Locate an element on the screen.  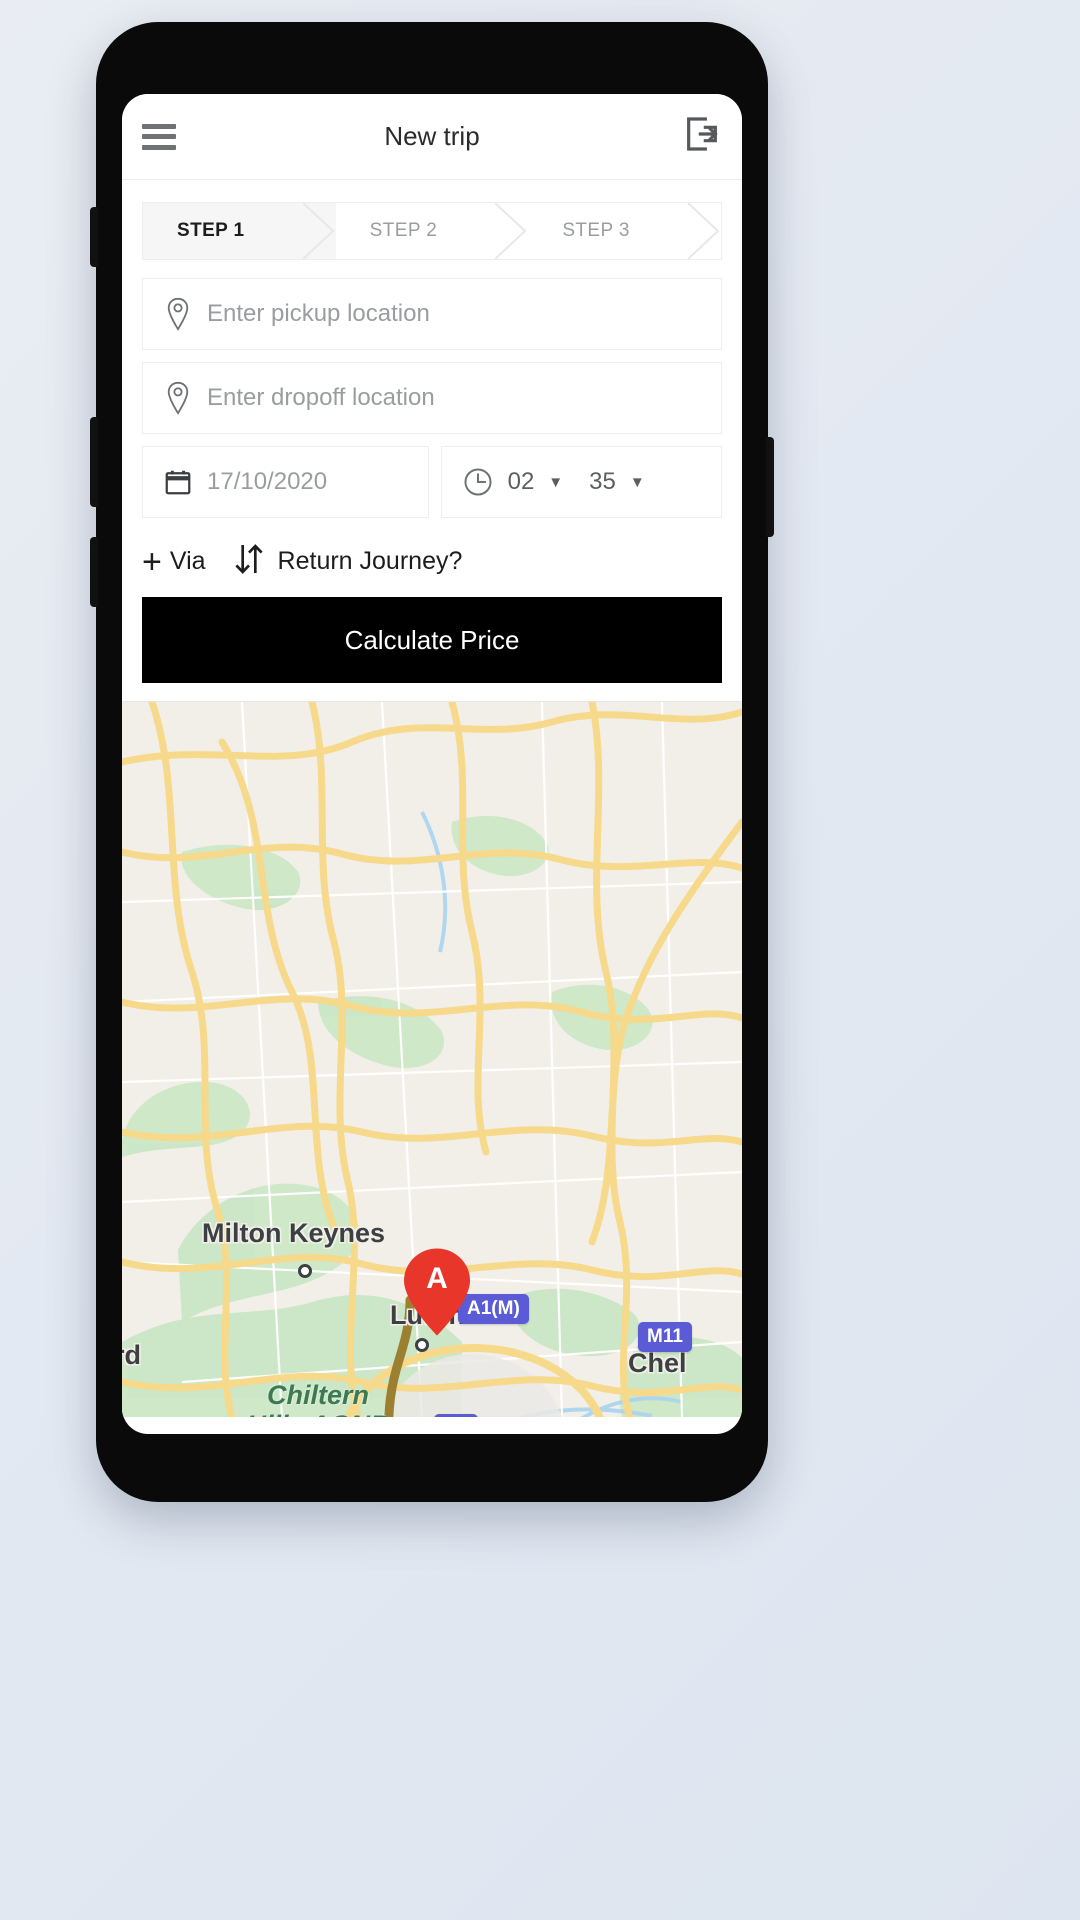
calendar-icon is located at coordinates (180, 482).